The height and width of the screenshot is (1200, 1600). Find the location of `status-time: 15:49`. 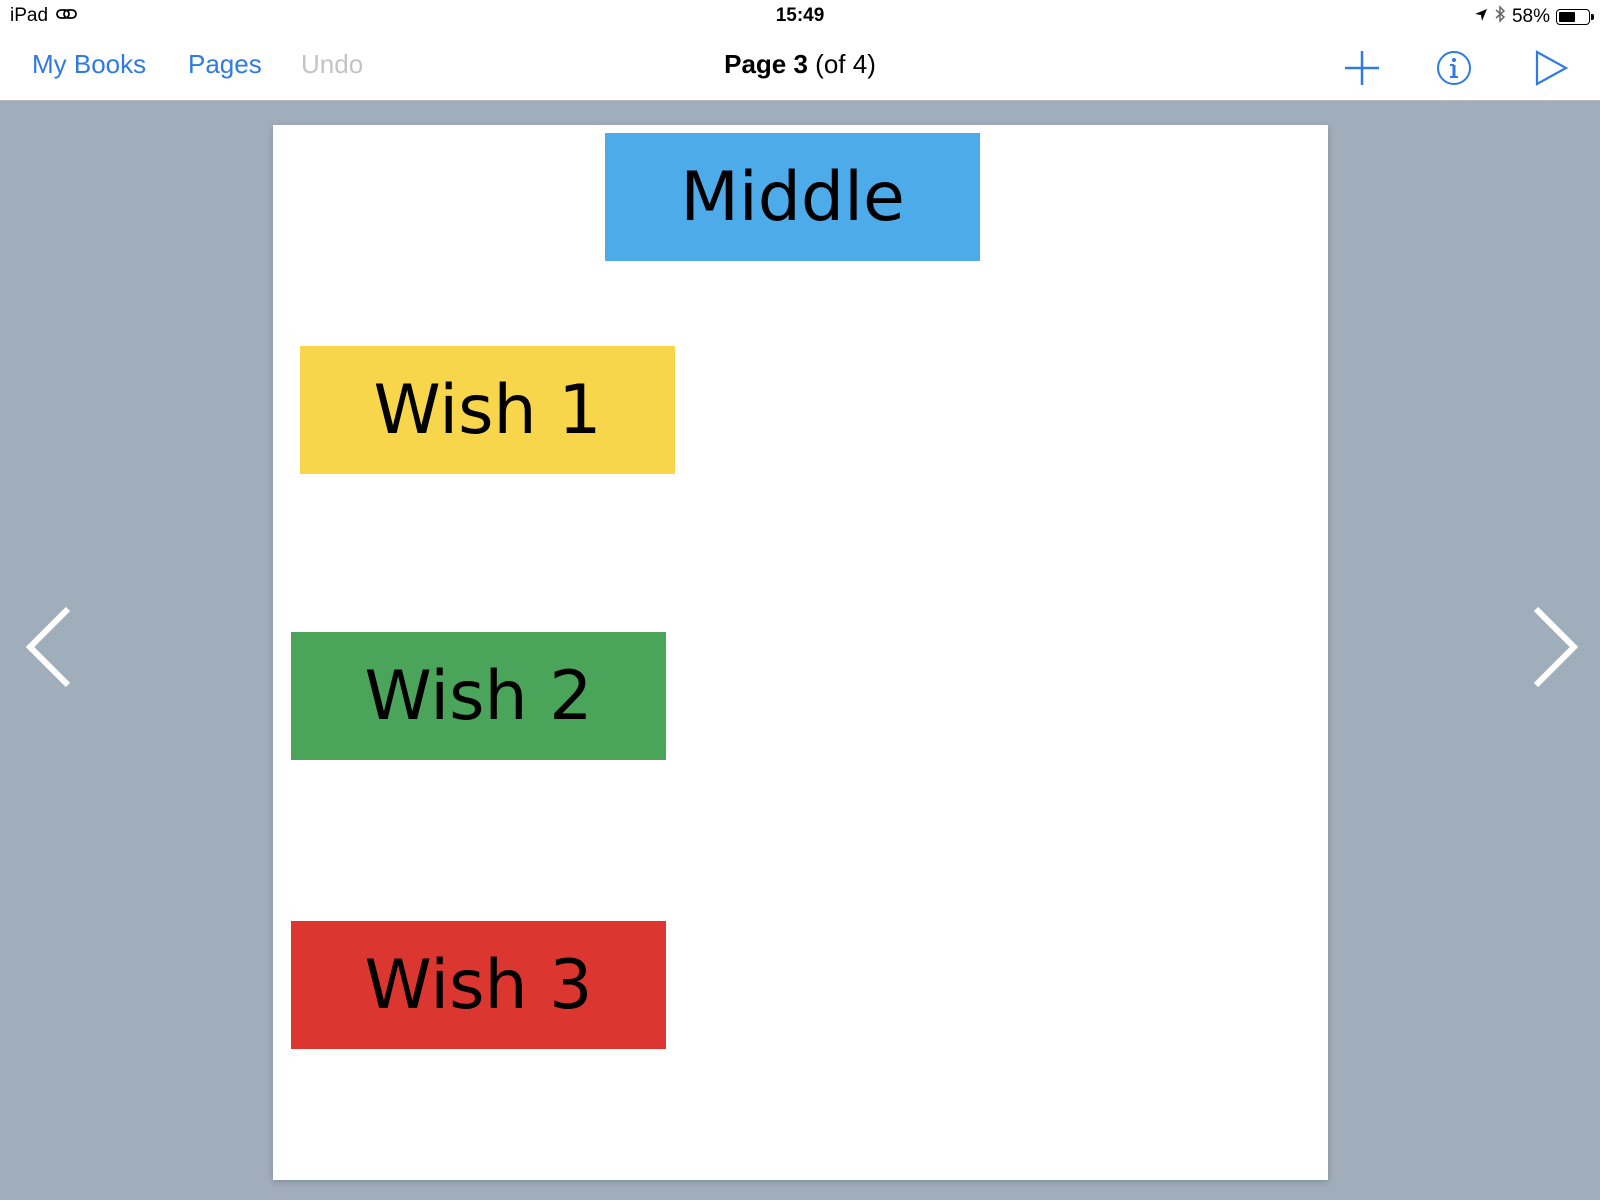

status-time: 15:49 is located at coordinates (800, 15).